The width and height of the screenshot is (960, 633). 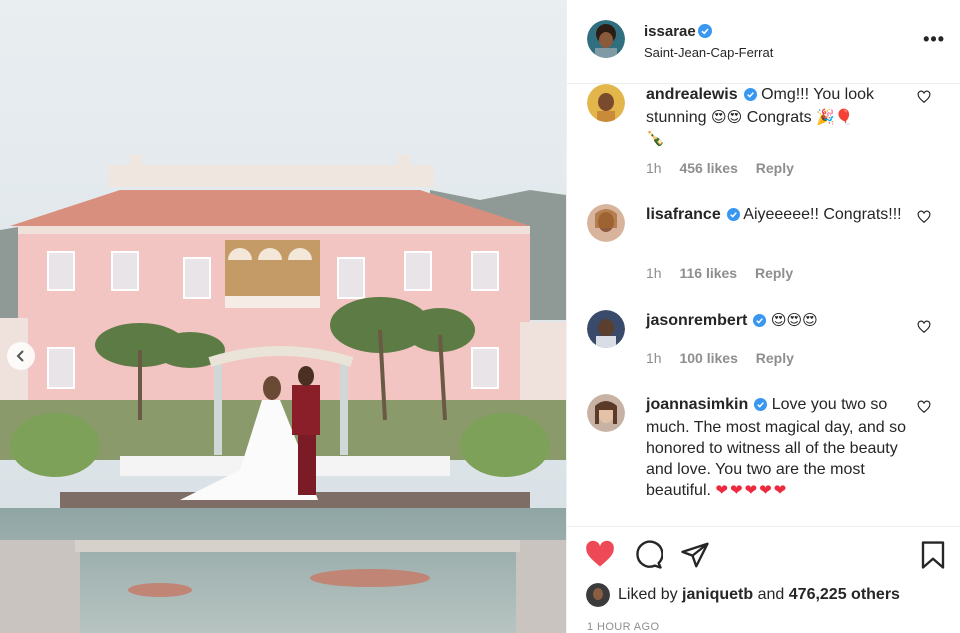 I want to click on comment-meta: 1h 456 likes Reply, so click(x=727, y=168).